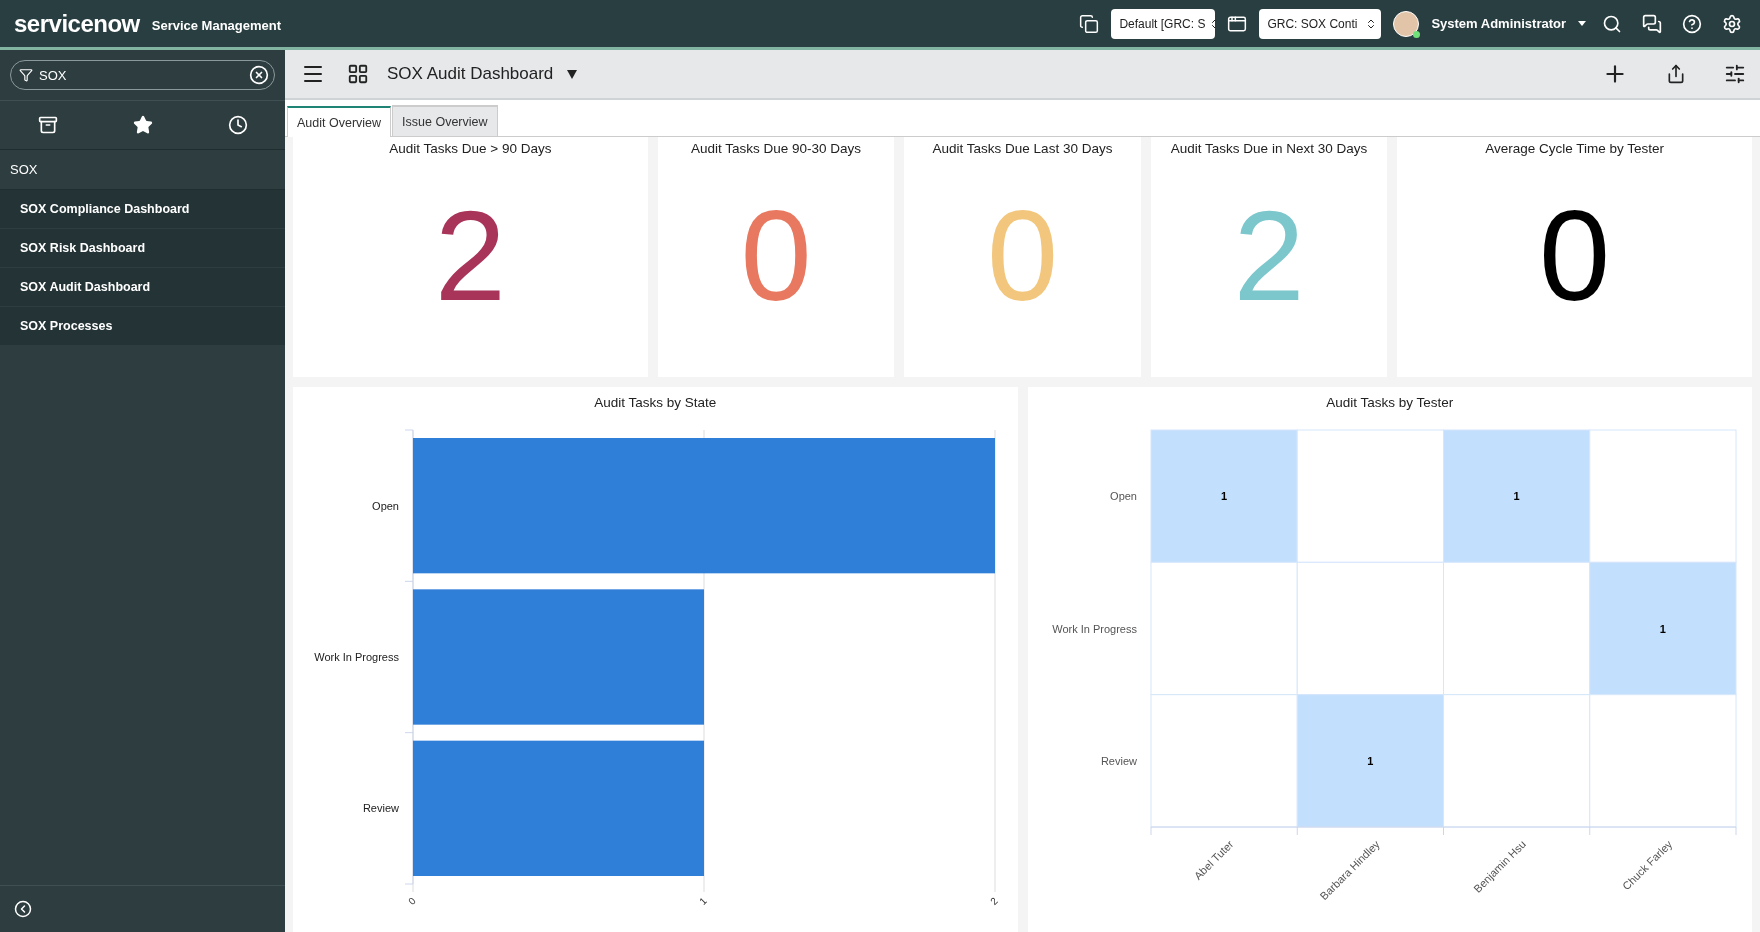 This screenshot has width=1760, height=932. Describe the element at coordinates (994, 901) in the screenshot. I see `tick-label: 2` at that location.